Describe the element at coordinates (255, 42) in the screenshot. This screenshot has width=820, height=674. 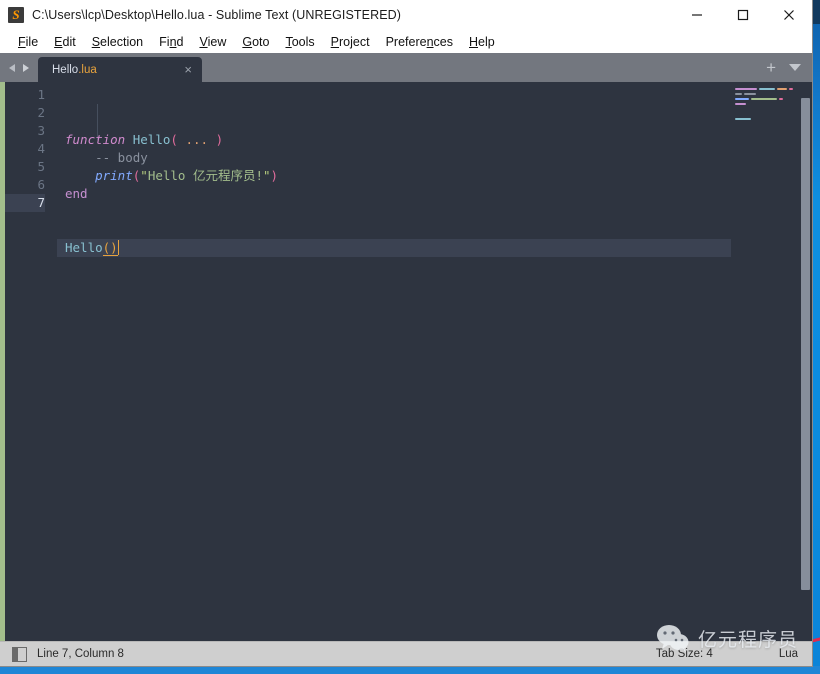
I see `menu-item-goto: Goto` at that location.